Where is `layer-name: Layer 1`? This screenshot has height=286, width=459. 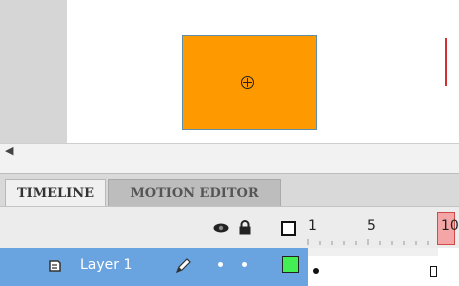
layer-name: Layer 1 is located at coordinates (106, 265).